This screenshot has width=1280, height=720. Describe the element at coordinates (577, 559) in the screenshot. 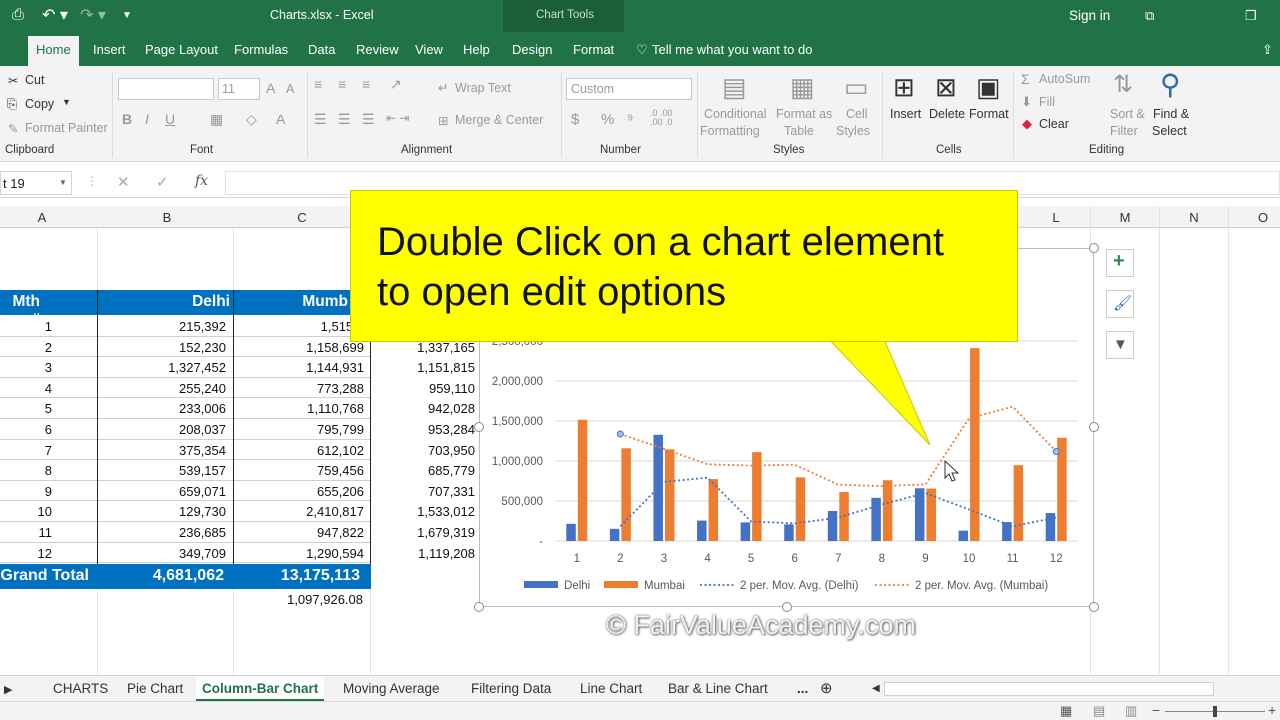

I see `x-tick-label: 1` at that location.